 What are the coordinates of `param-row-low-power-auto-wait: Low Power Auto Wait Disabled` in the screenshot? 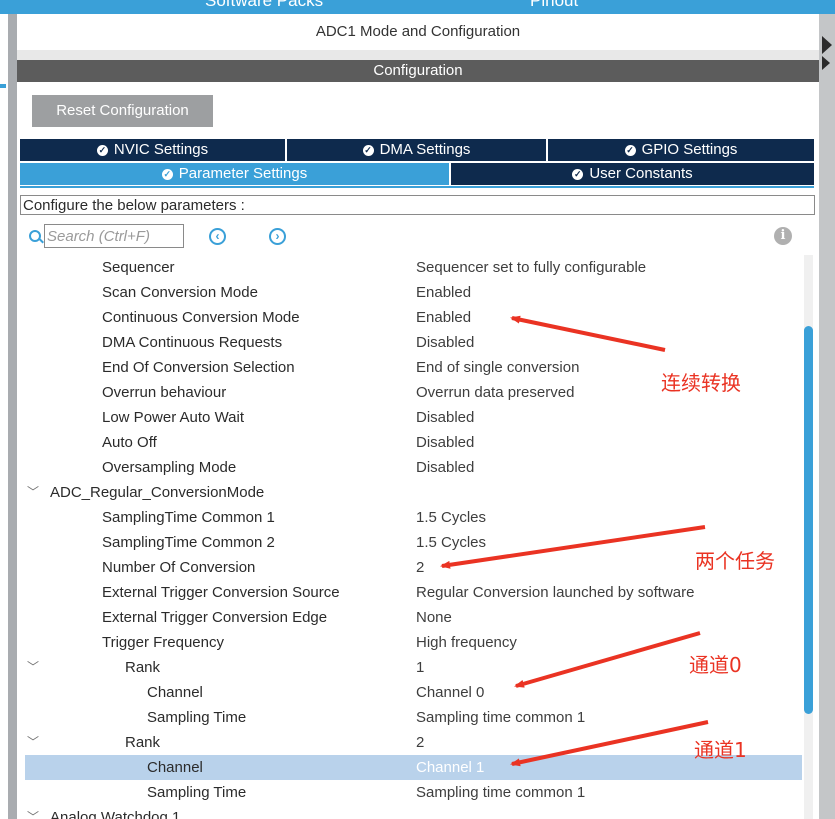 It's located at (413, 417).